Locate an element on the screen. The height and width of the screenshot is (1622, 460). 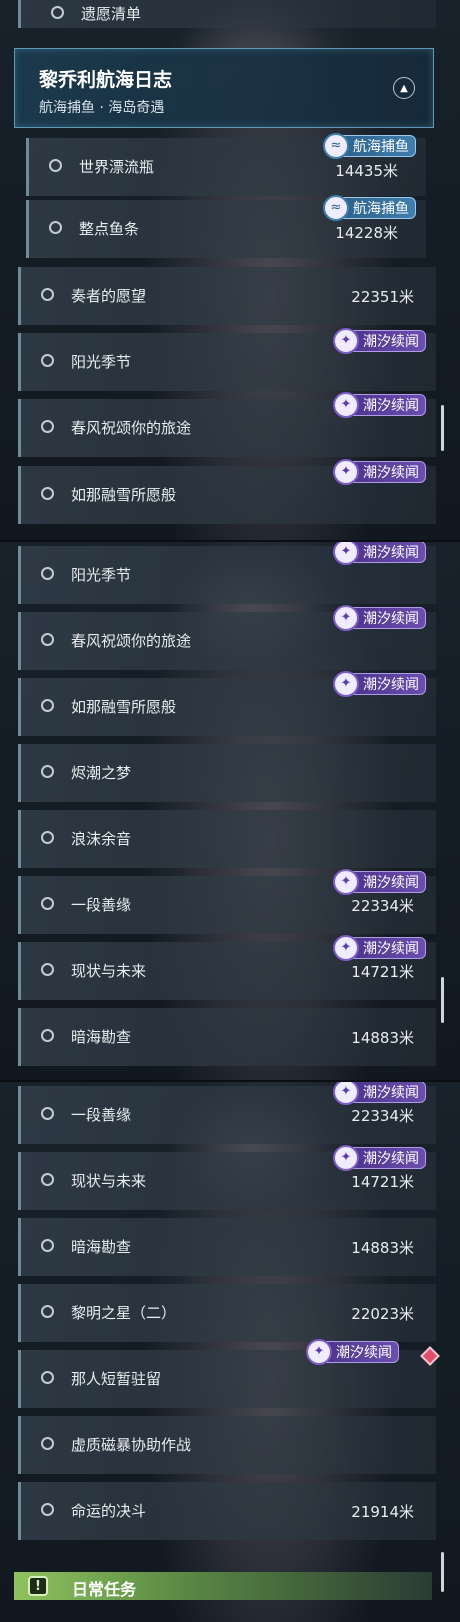
quest-category-header: 黎乔利航海日志 航海捕鱼 · 海岛奇遇 ▲ is located at coordinates (224, 88).